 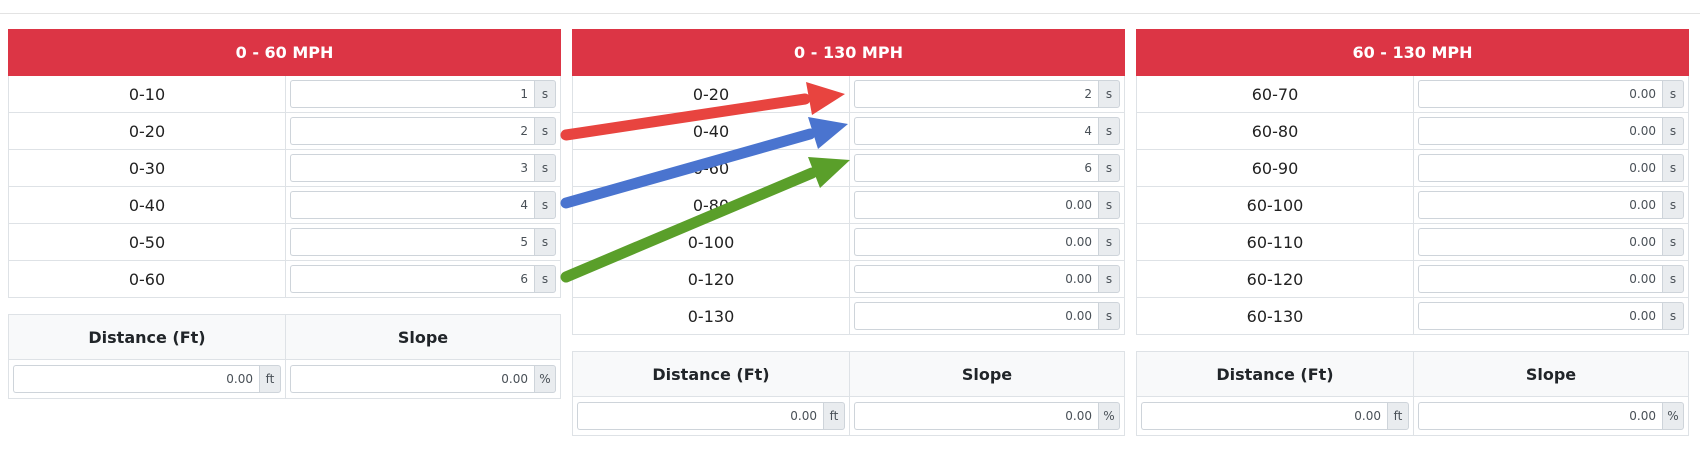 What do you see at coordinates (1275, 242) in the screenshot?
I see `range-label: 60-110` at bounding box center [1275, 242].